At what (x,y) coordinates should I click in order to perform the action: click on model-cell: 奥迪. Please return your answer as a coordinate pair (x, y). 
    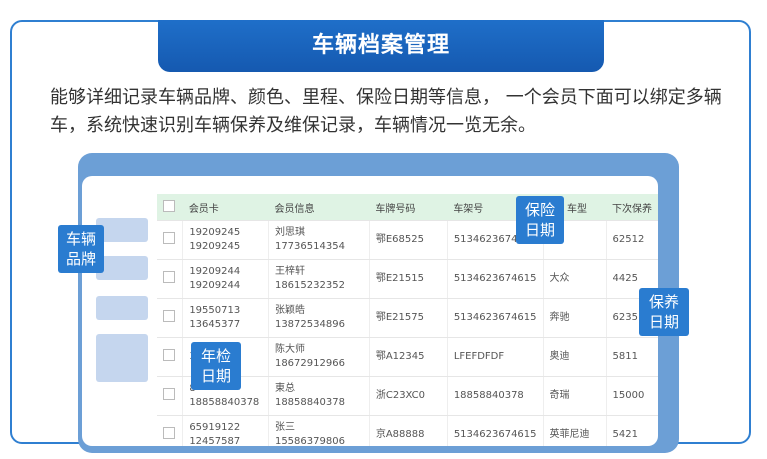
    Looking at the image, I should click on (574, 357).